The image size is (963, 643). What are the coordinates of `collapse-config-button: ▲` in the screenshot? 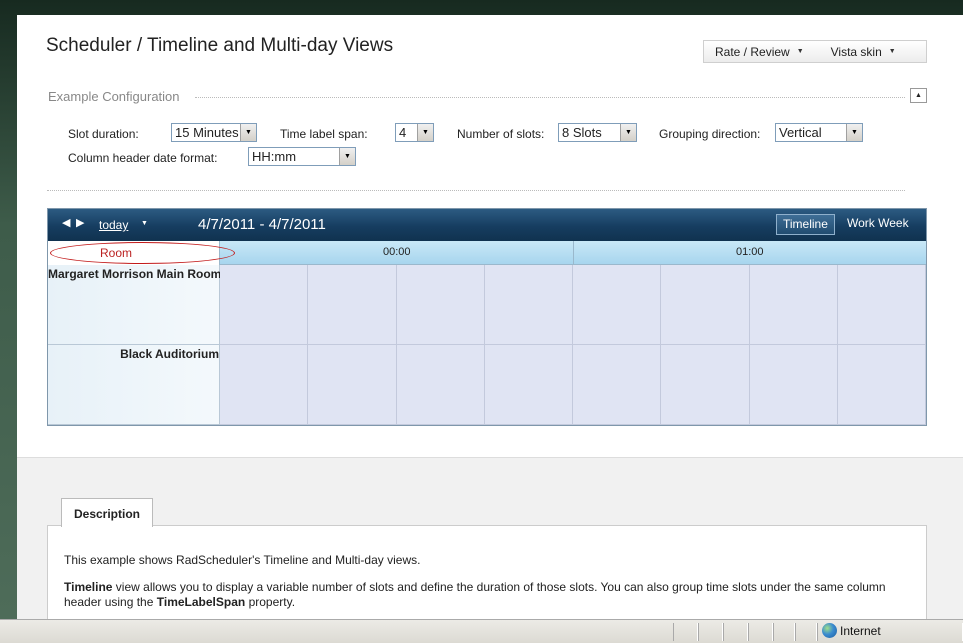 It's located at (918, 95).